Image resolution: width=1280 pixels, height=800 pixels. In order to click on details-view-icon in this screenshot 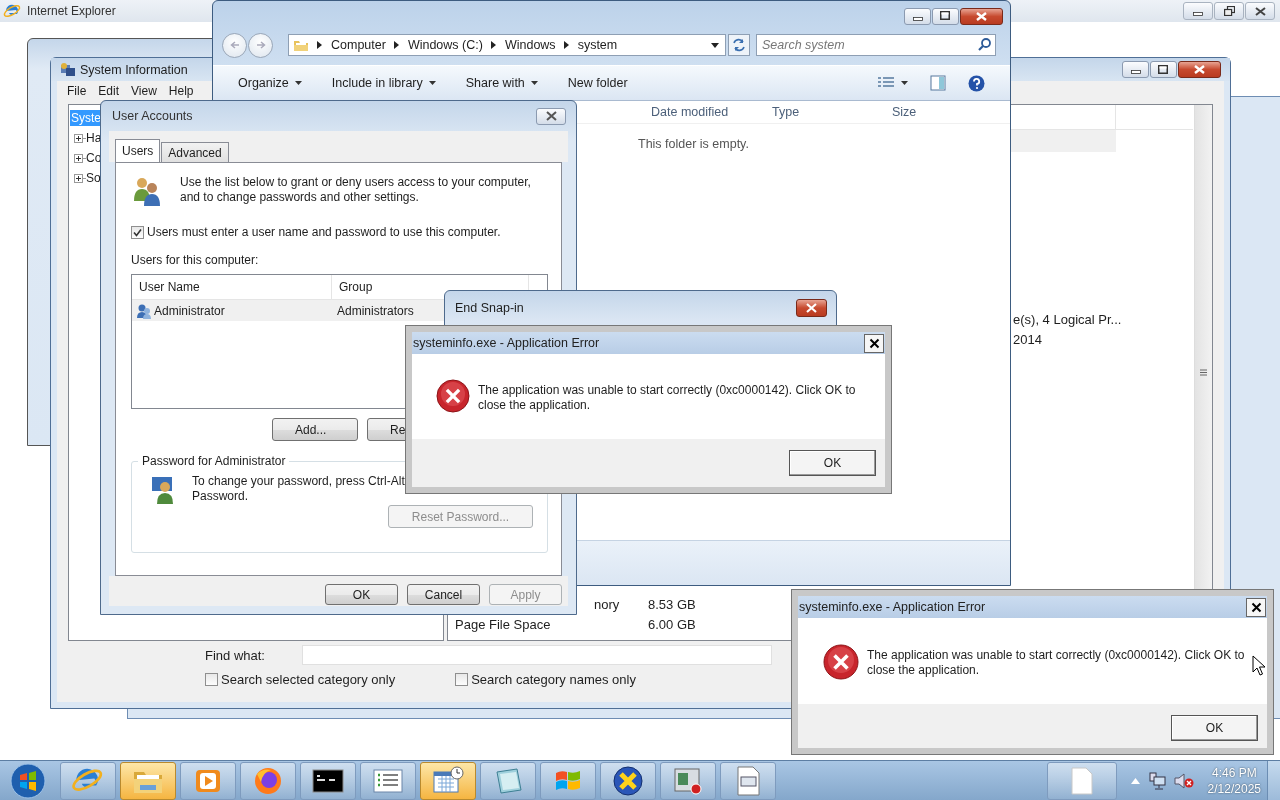, I will do `click(886, 83)`.